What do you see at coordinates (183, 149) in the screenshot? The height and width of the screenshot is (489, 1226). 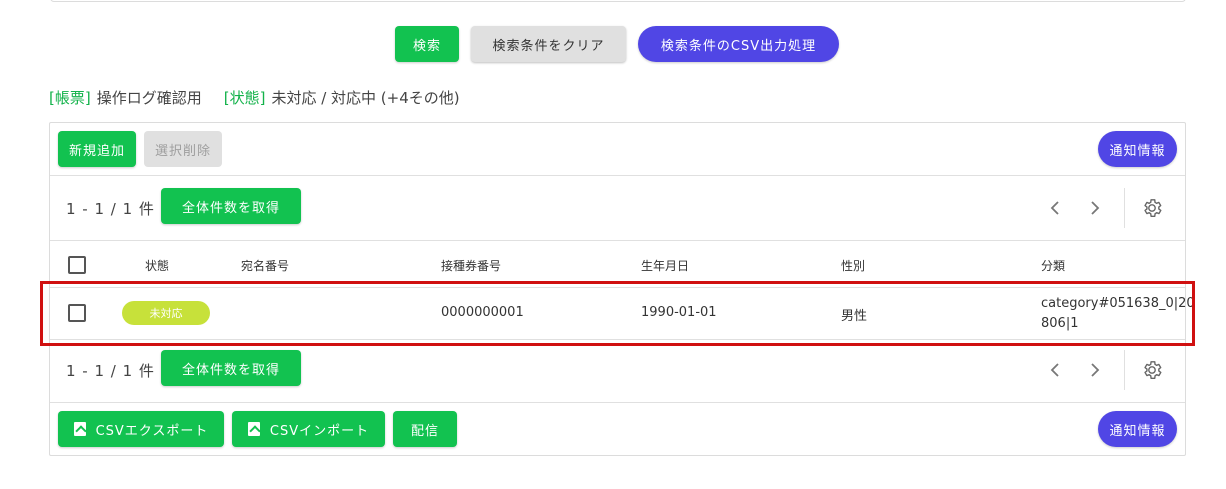 I see `delete-selected-button: 選択削除` at bounding box center [183, 149].